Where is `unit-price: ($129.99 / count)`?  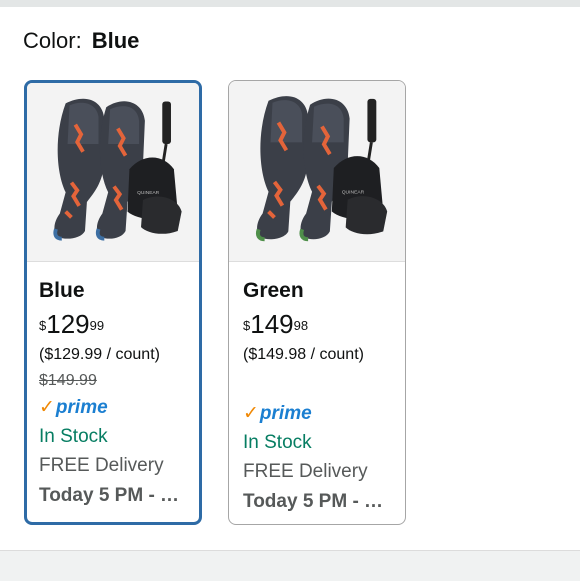 unit-price: ($129.99 / count) is located at coordinates (99, 354).